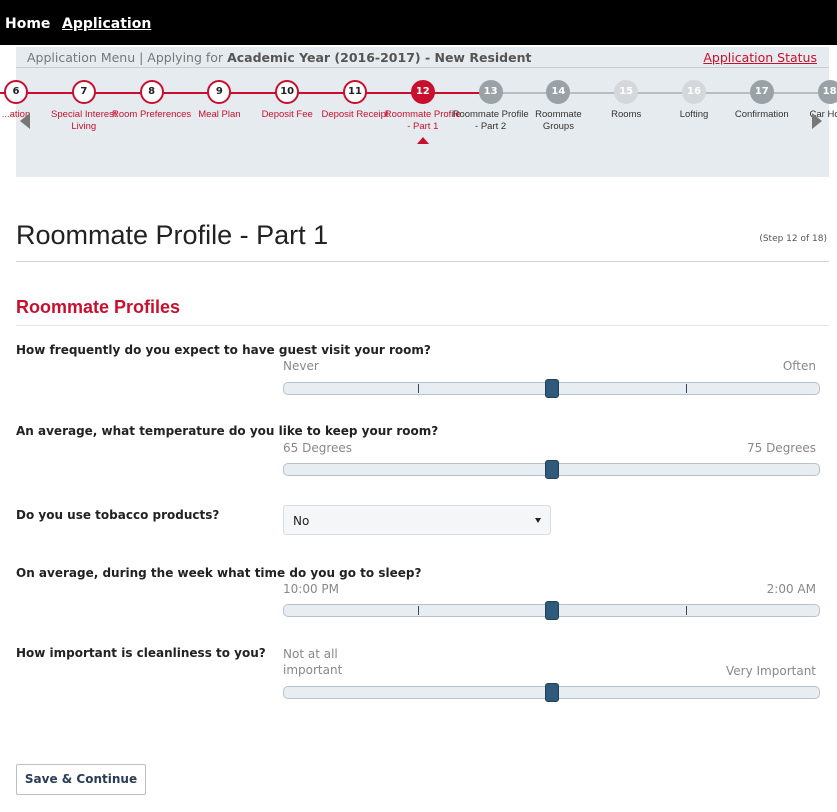 The height and width of the screenshot is (812, 837). I want to click on step-number: 16, so click(694, 92).